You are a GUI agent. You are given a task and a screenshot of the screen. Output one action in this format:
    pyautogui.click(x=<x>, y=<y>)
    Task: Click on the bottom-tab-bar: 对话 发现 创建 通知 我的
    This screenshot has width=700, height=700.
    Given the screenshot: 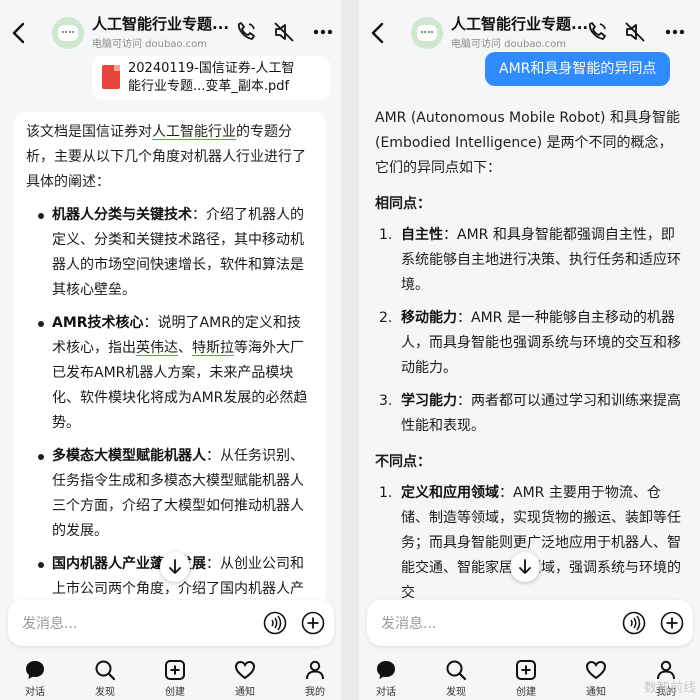 What is the action you would take?
    pyautogui.click(x=170, y=677)
    